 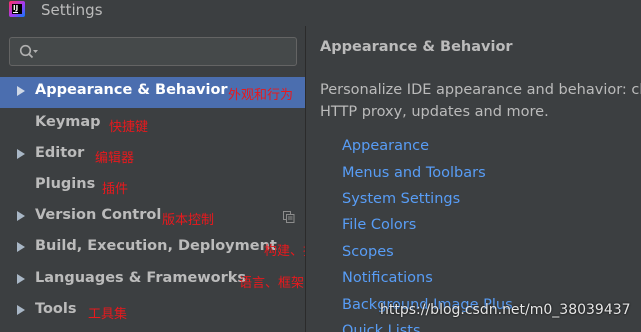 I want to click on link-scopes: Scopes, so click(x=368, y=252).